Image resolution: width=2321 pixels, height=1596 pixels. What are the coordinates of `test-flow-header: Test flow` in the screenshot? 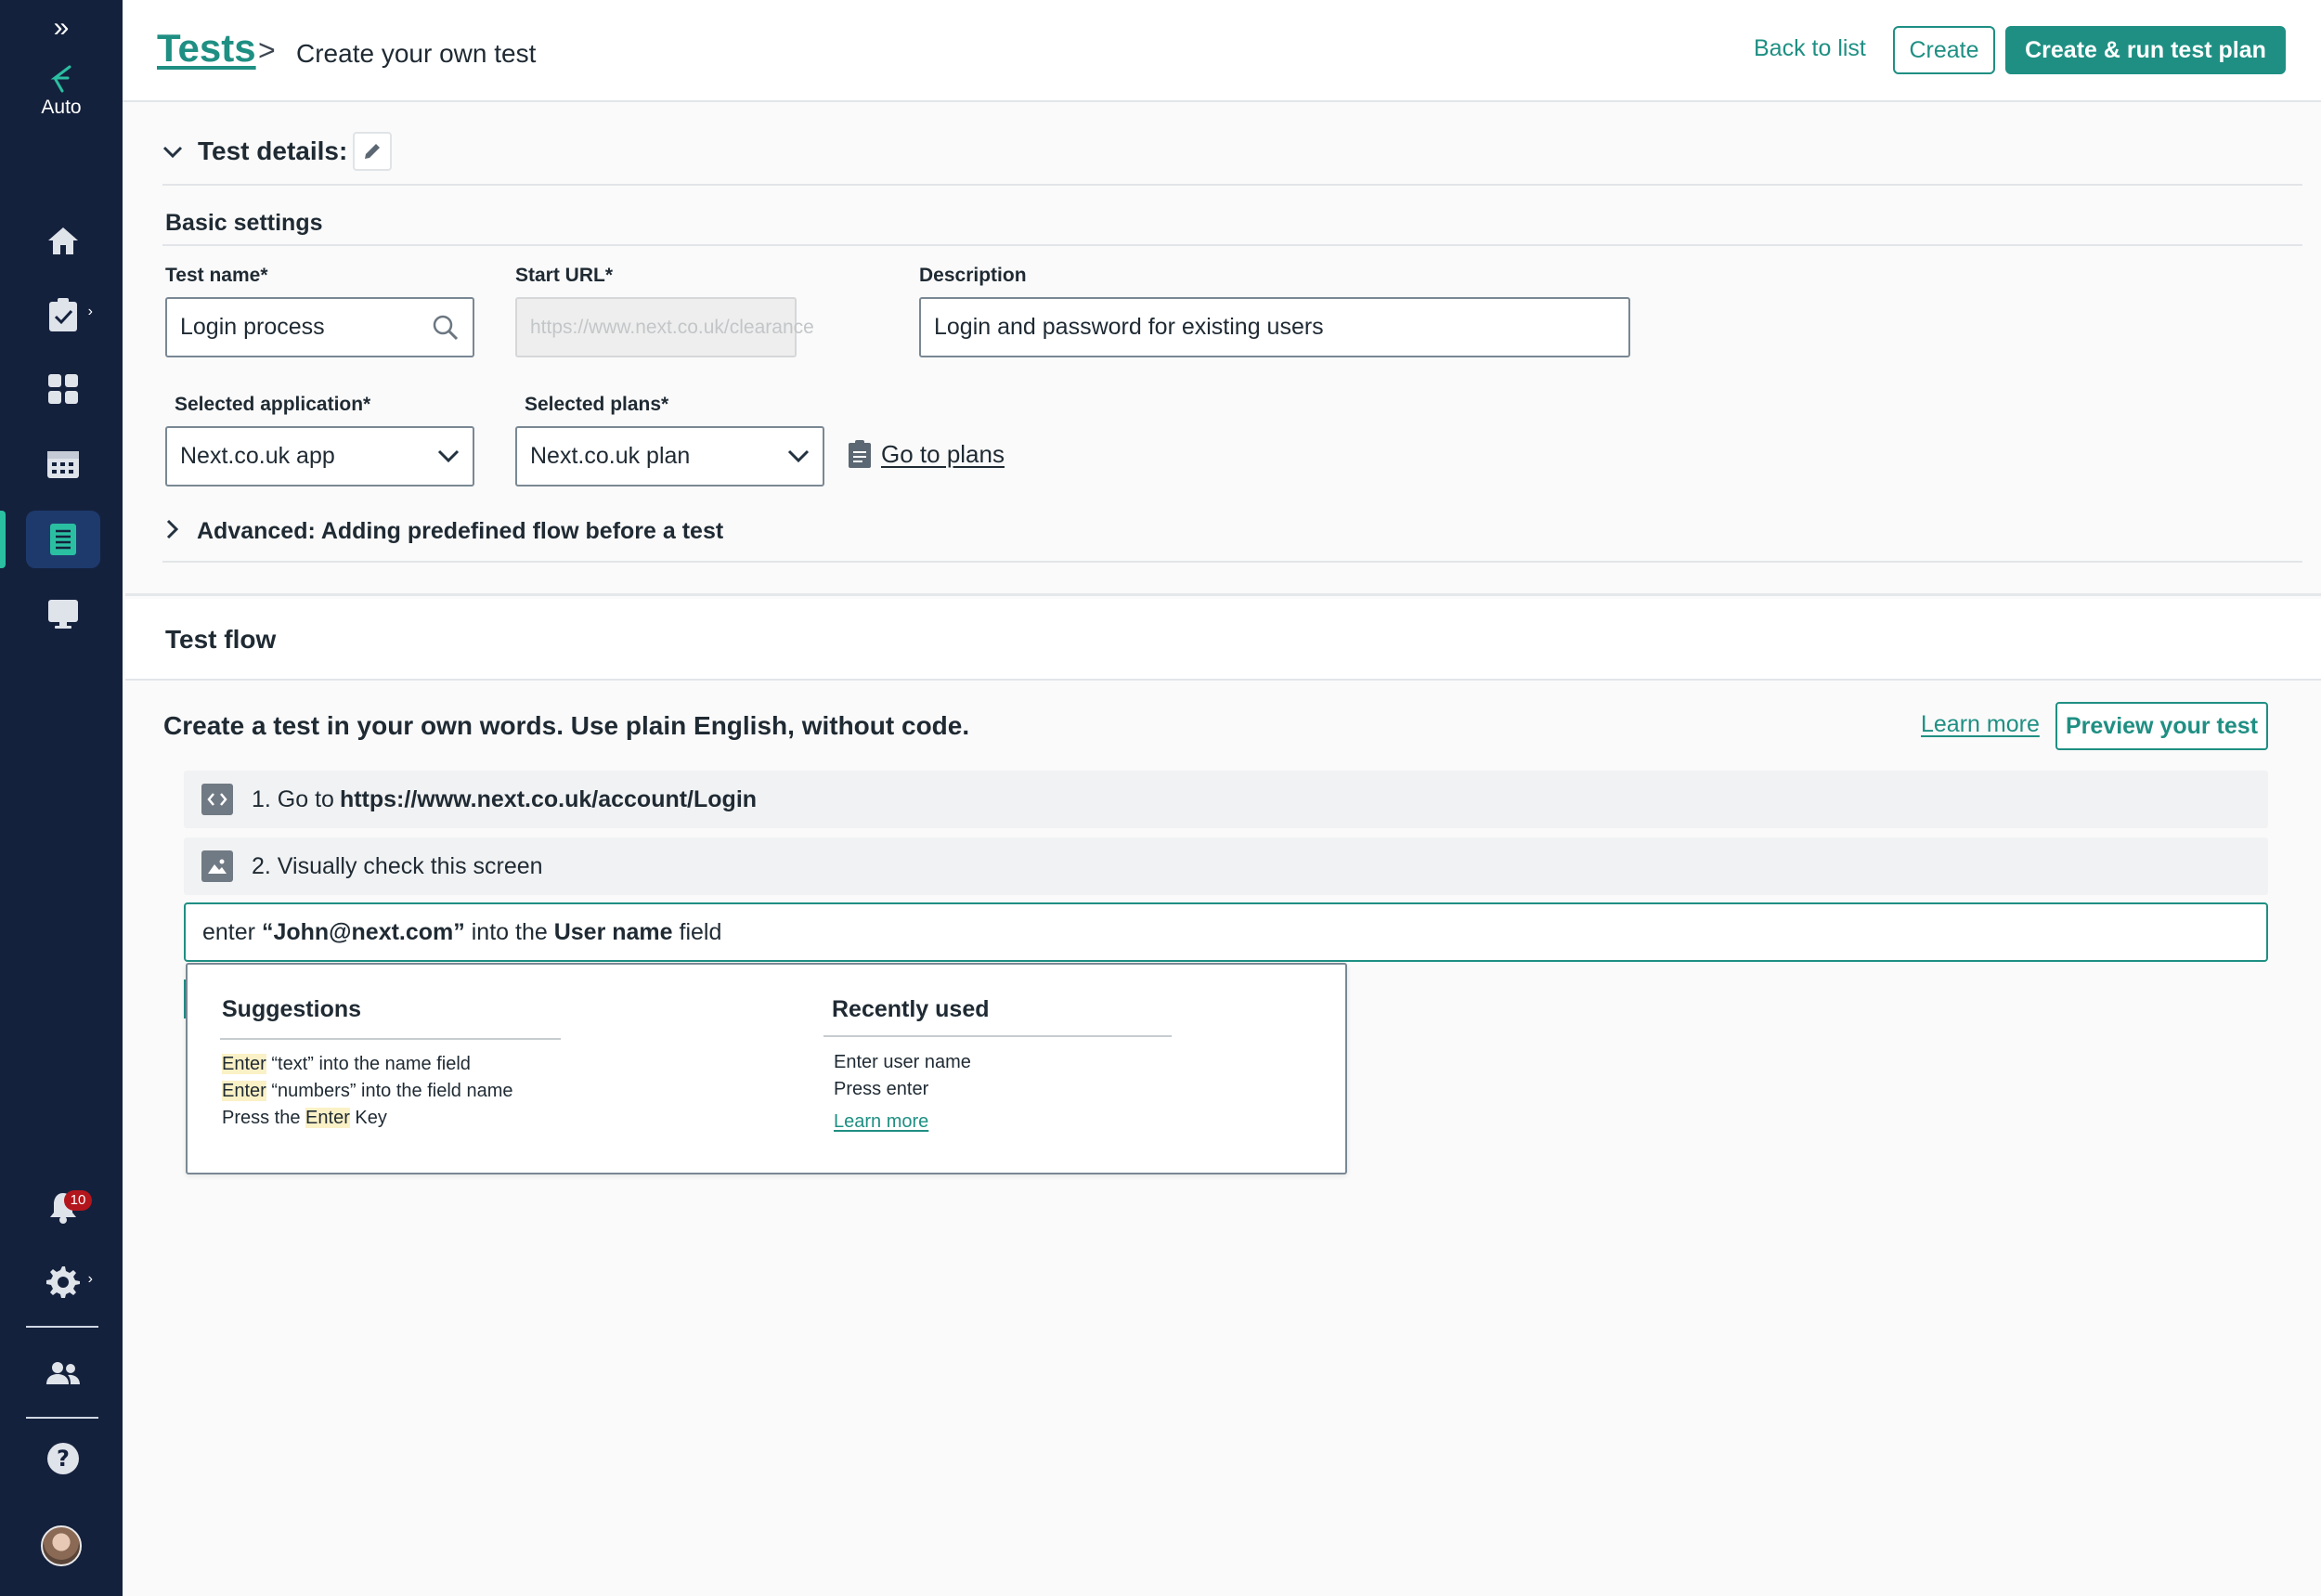 It's located at (1223, 640).